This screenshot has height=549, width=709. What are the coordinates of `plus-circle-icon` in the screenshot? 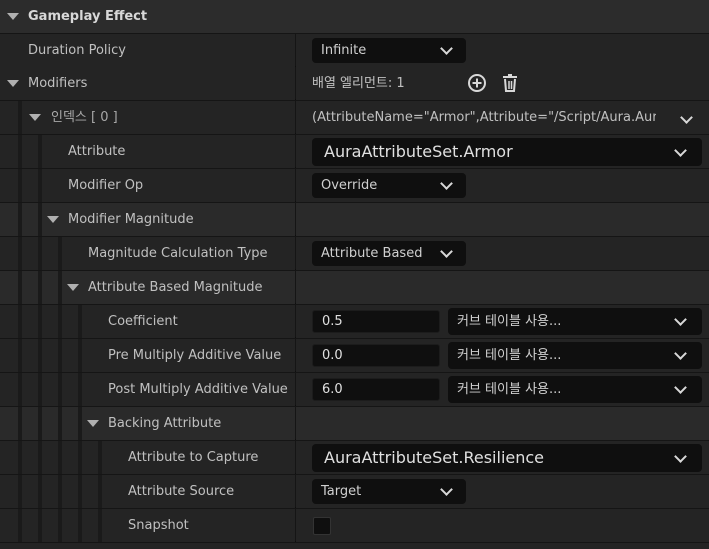 It's located at (477, 83).